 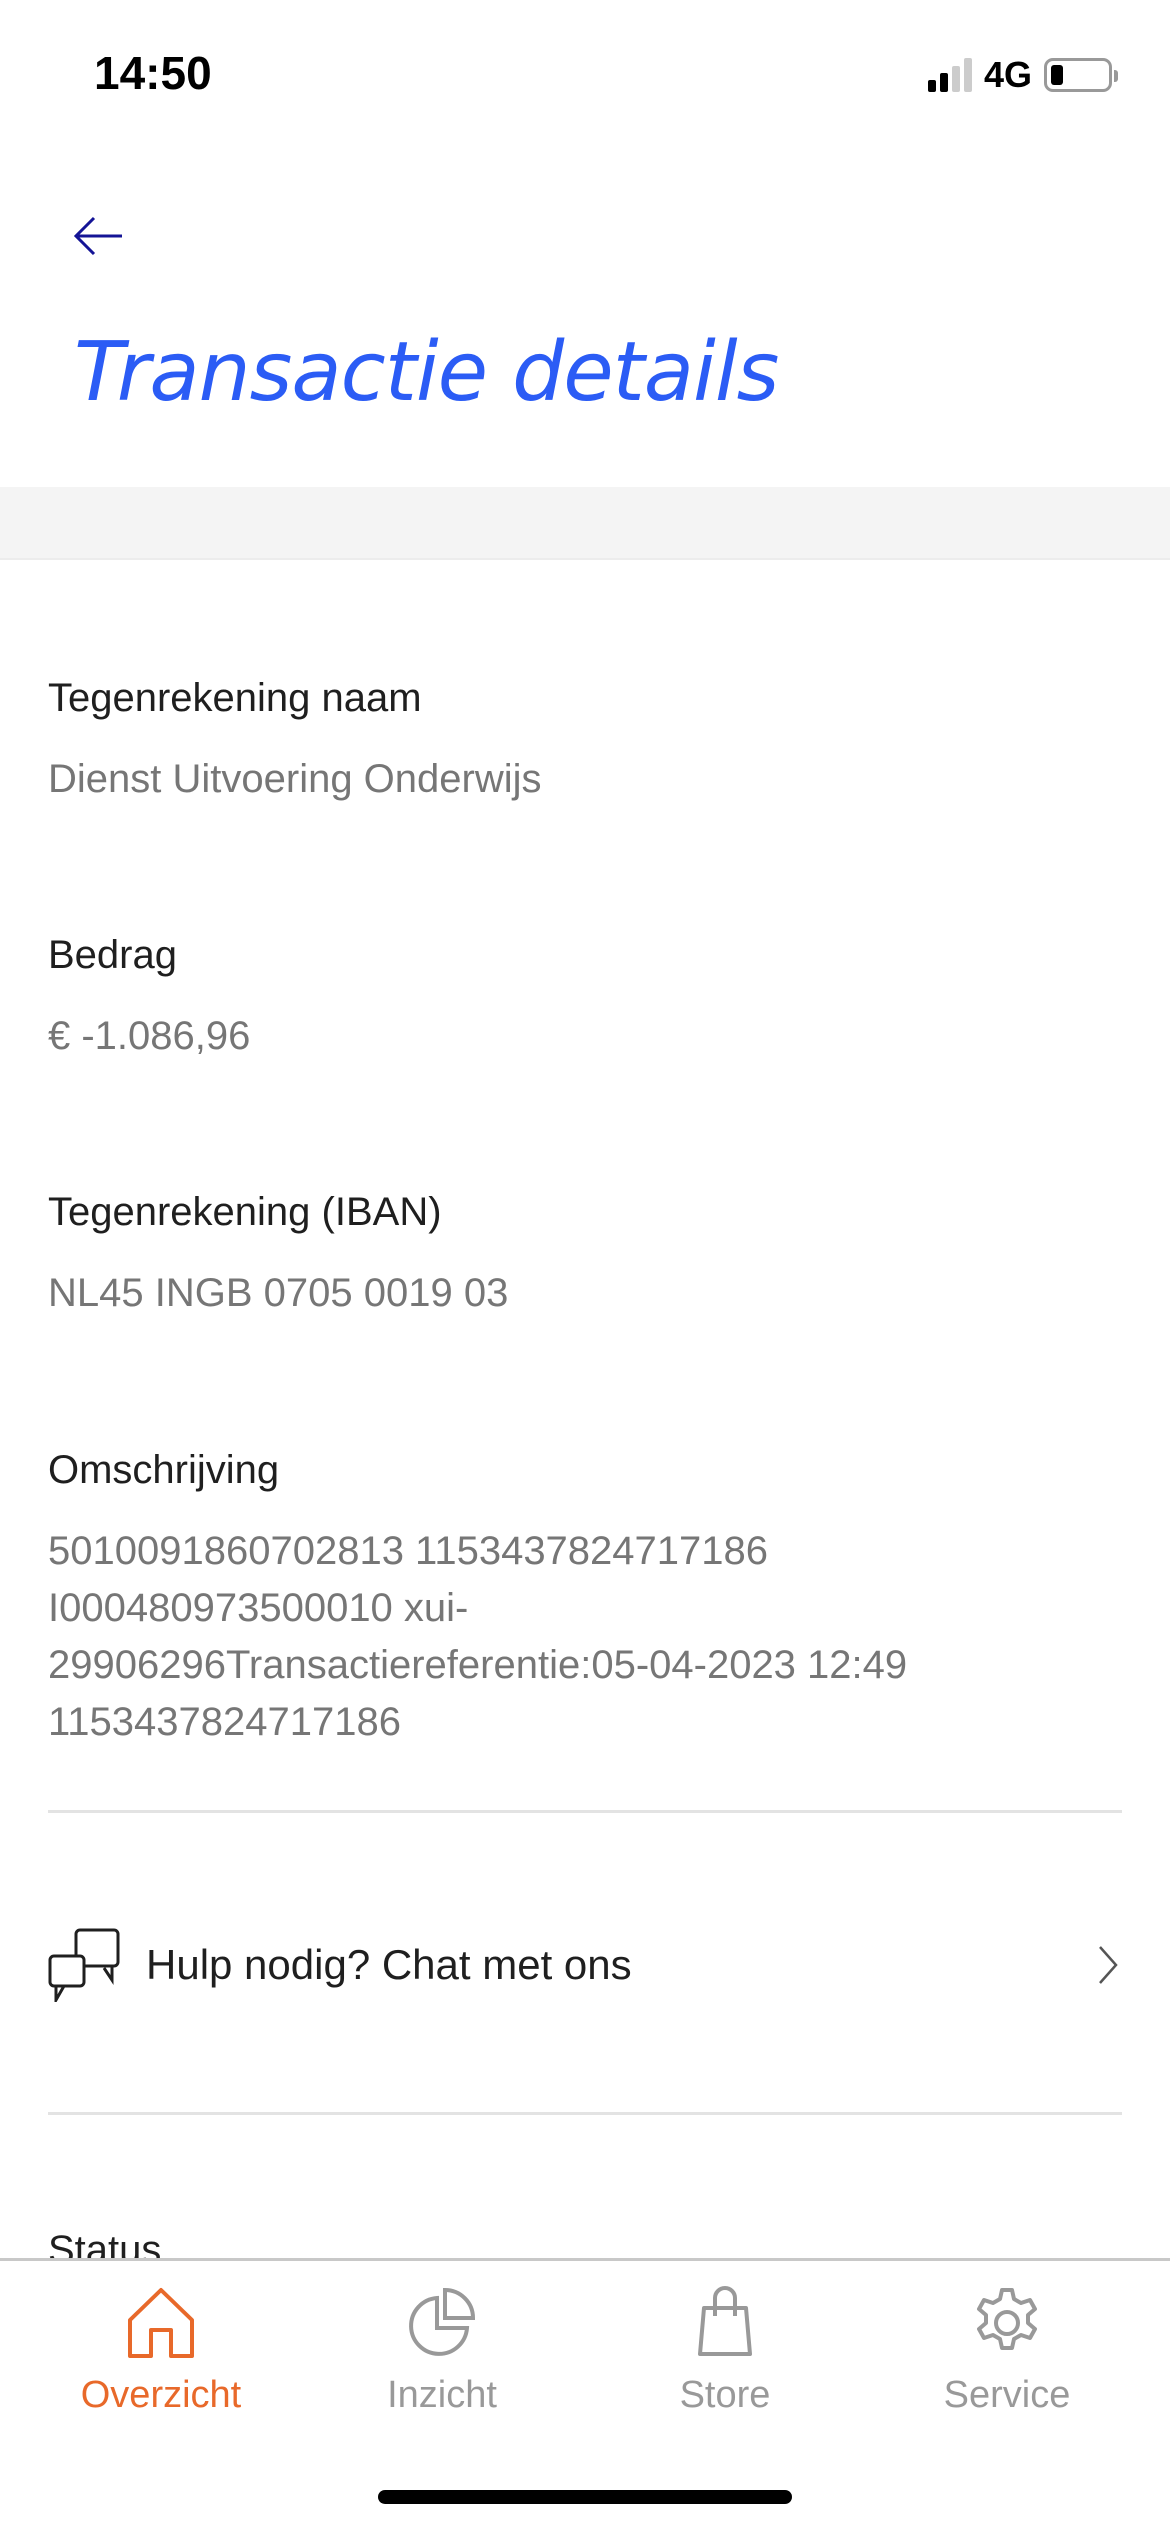 What do you see at coordinates (153, 73) in the screenshot?
I see `status-time: 14:50` at bounding box center [153, 73].